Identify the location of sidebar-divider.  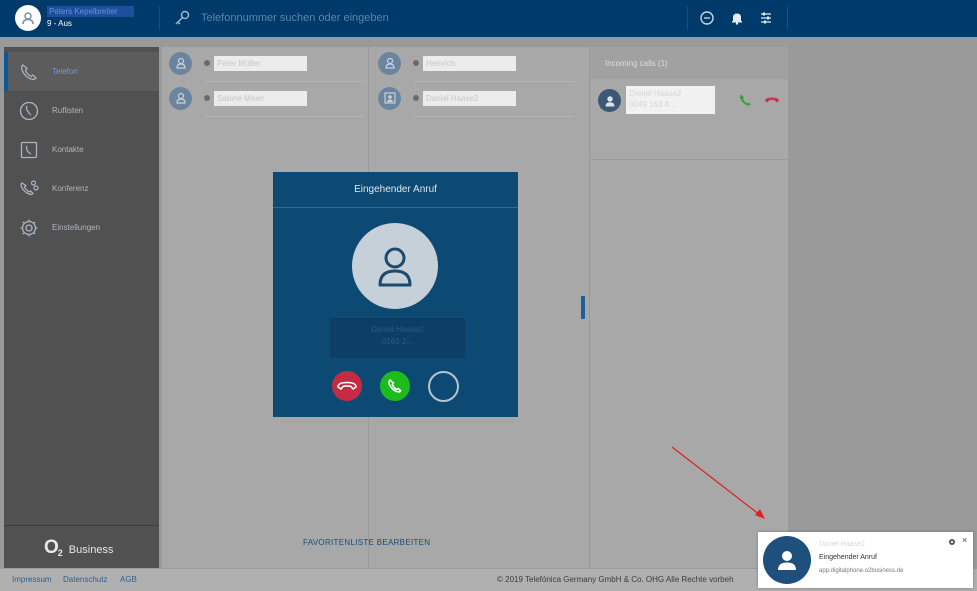
(81, 525).